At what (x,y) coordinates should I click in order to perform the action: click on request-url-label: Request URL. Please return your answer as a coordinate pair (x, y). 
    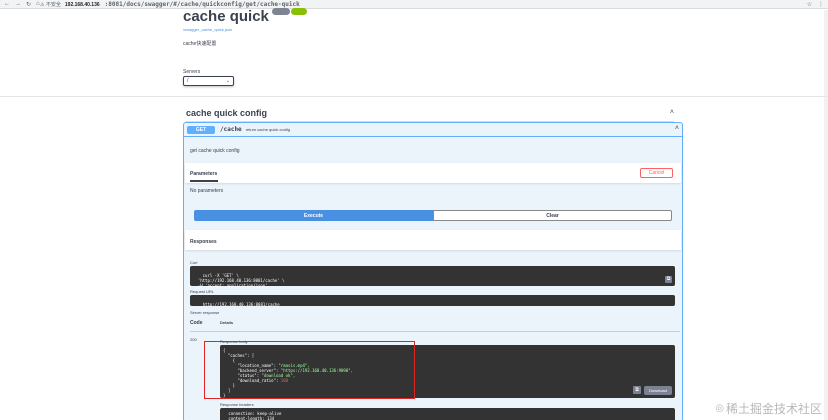
    Looking at the image, I should click on (202, 291).